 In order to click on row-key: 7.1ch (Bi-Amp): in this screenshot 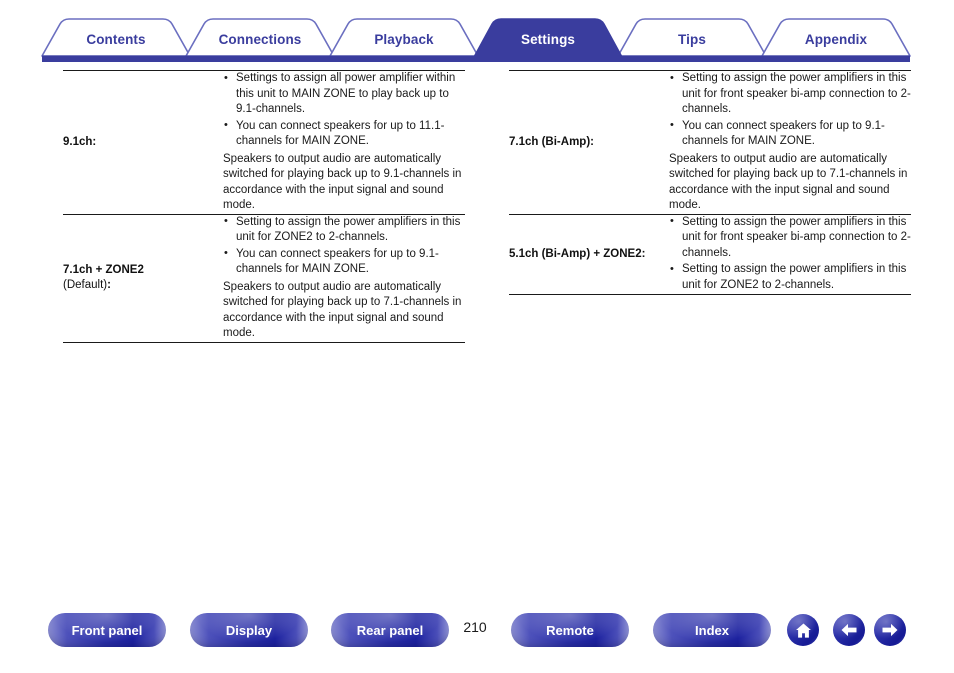, I will do `click(589, 143)`.